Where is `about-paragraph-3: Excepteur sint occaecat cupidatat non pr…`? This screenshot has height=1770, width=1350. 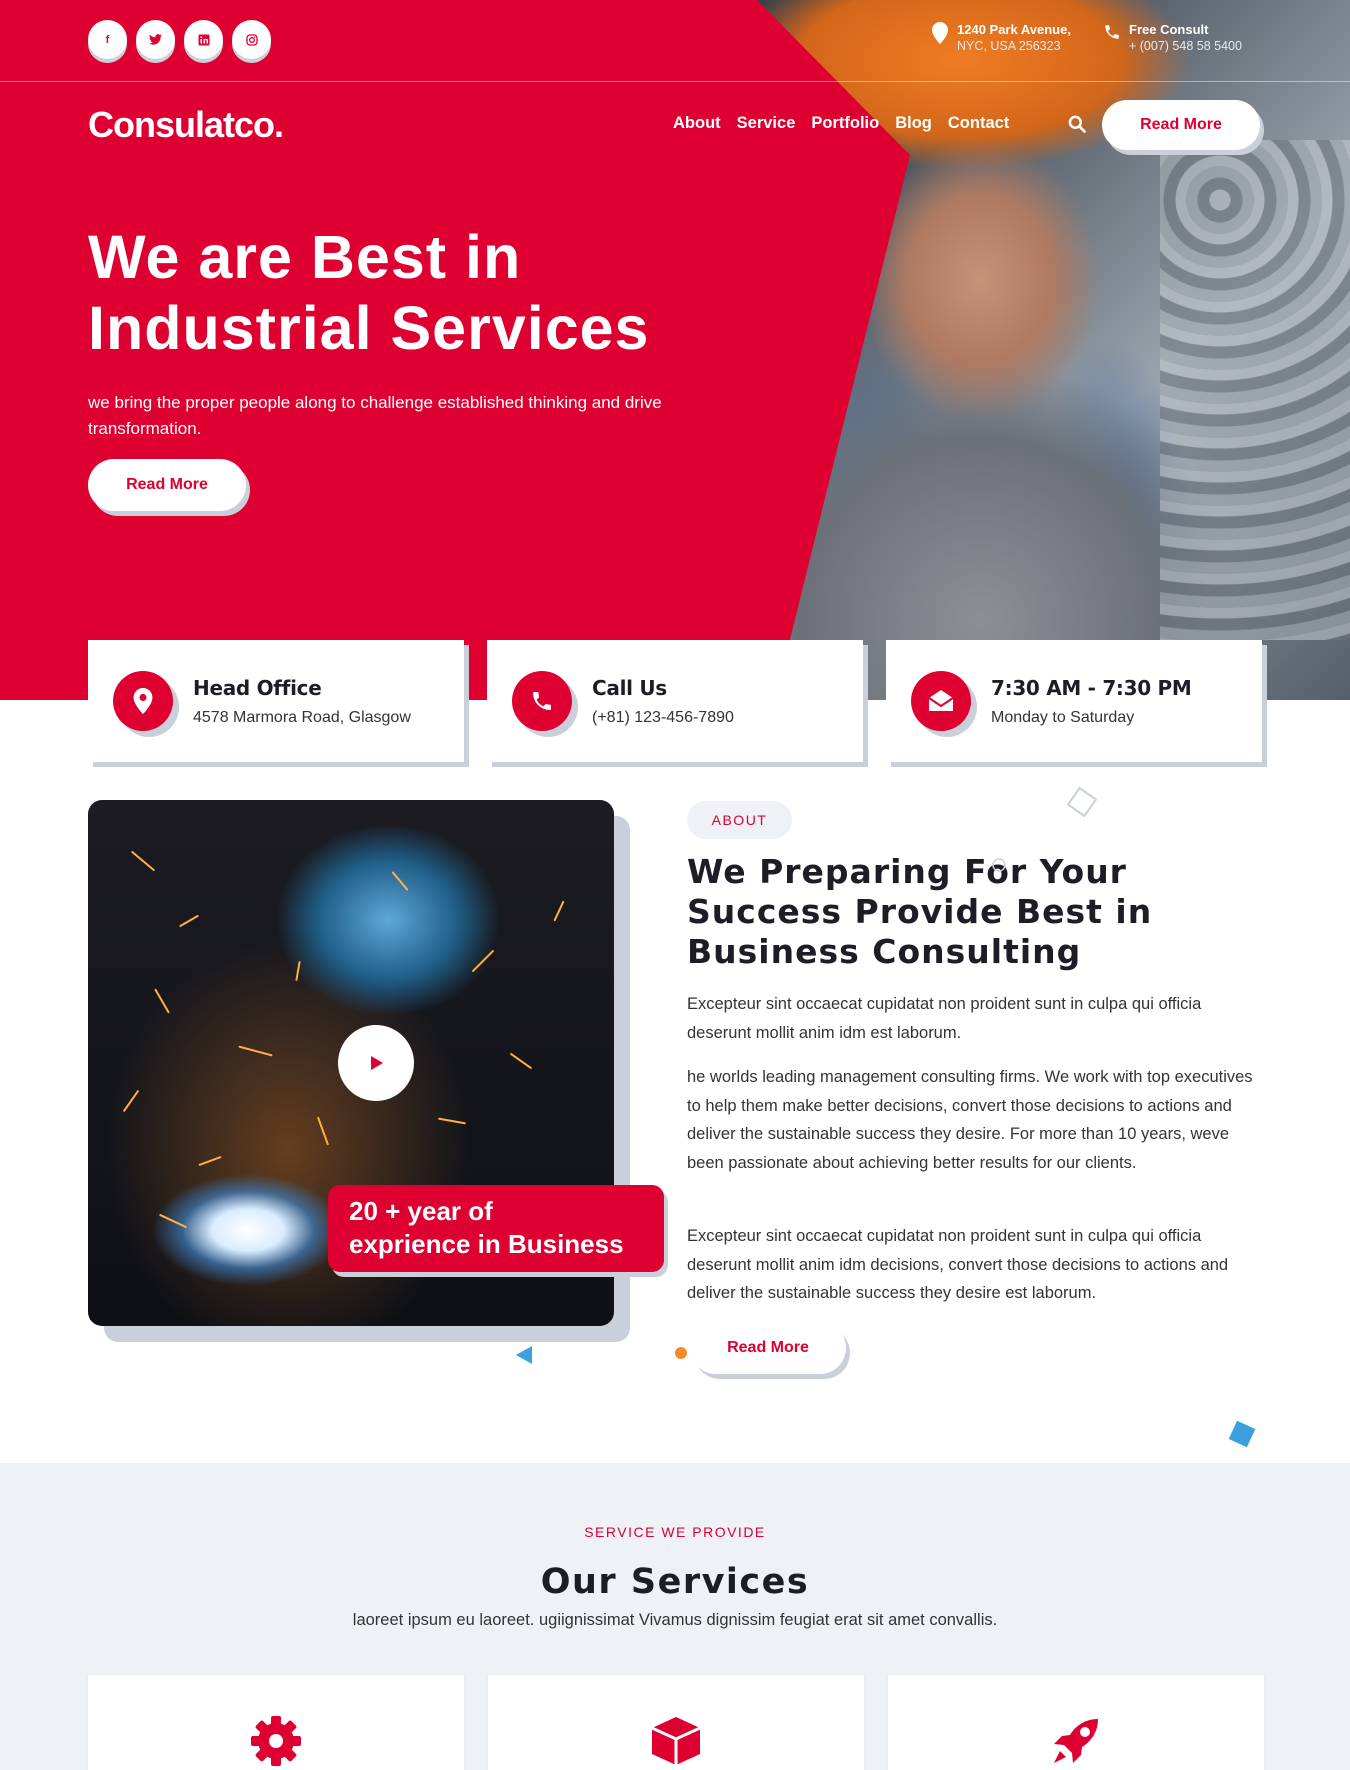
about-paragraph-3: Excepteur sint occaecat cupidatat non pr… is located at coordinates (958, 1264).